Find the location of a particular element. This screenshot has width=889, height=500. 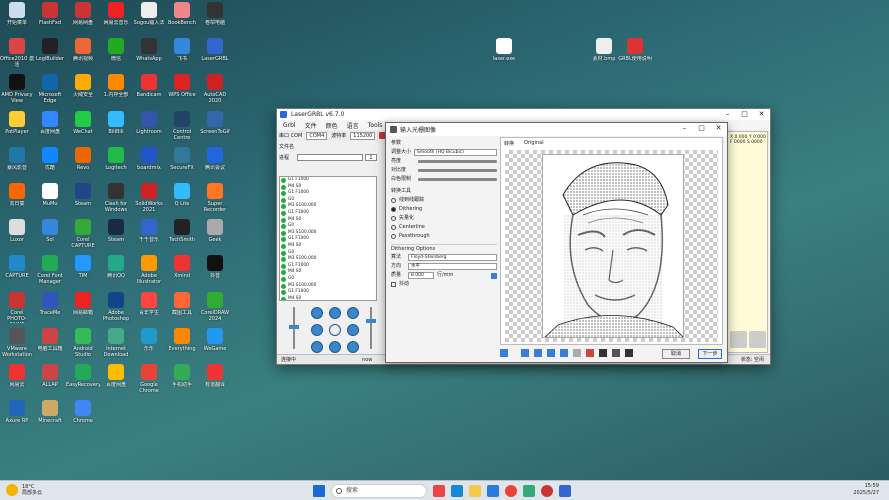

desktop-icon: Bandicam is located at coordinates (149, 86).